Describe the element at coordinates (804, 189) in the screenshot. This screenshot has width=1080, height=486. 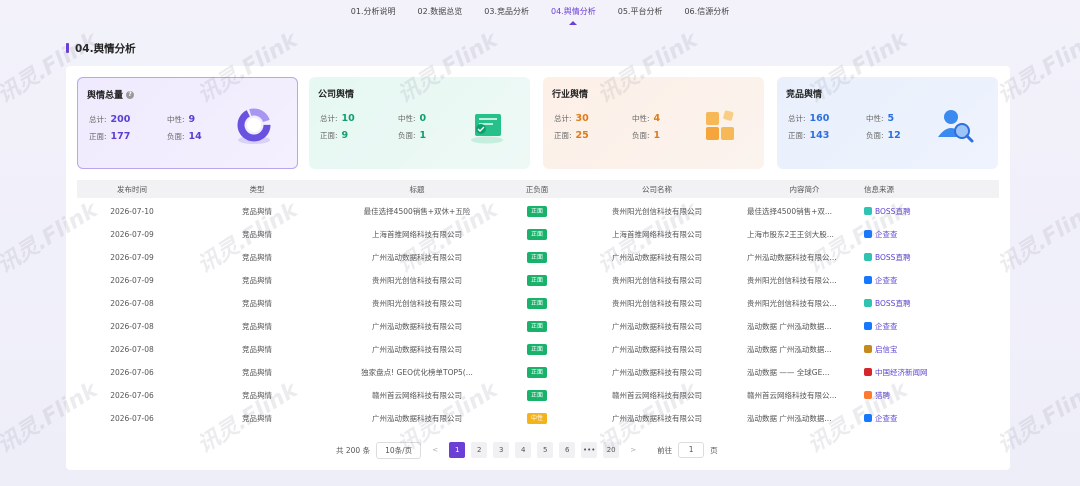
I see `header-summary: 内容简介` at that location.